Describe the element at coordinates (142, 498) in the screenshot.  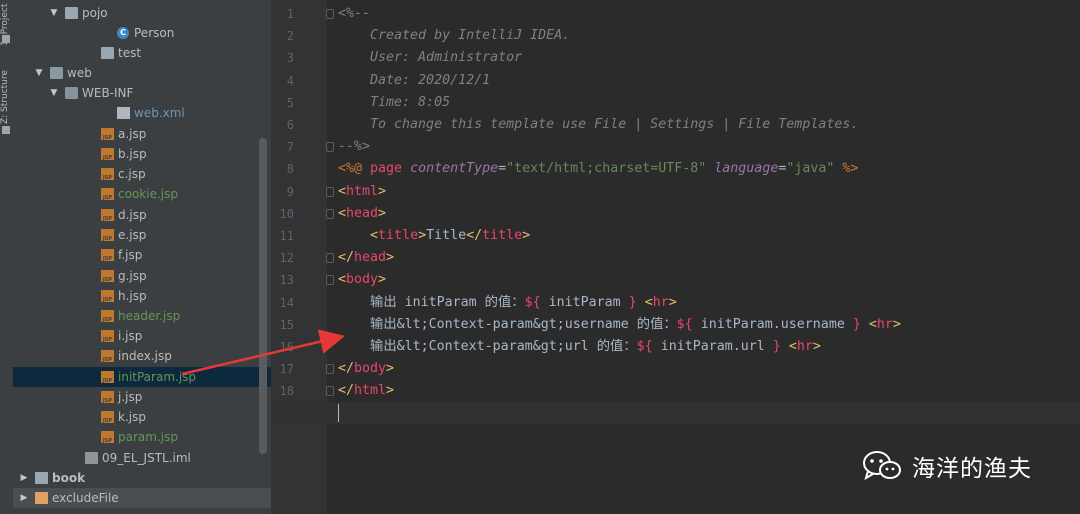
I see `tree-item-excludefile: ▶ excludeFile` at that location.